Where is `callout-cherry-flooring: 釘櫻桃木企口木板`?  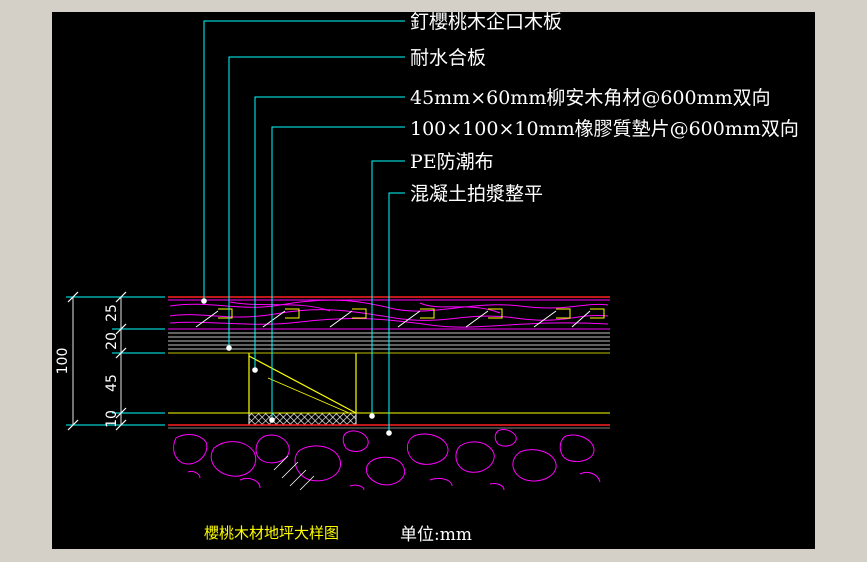
callout-cherry-flooring: 釘櫻桃木企口木板 is located at coordinates (486, 22).